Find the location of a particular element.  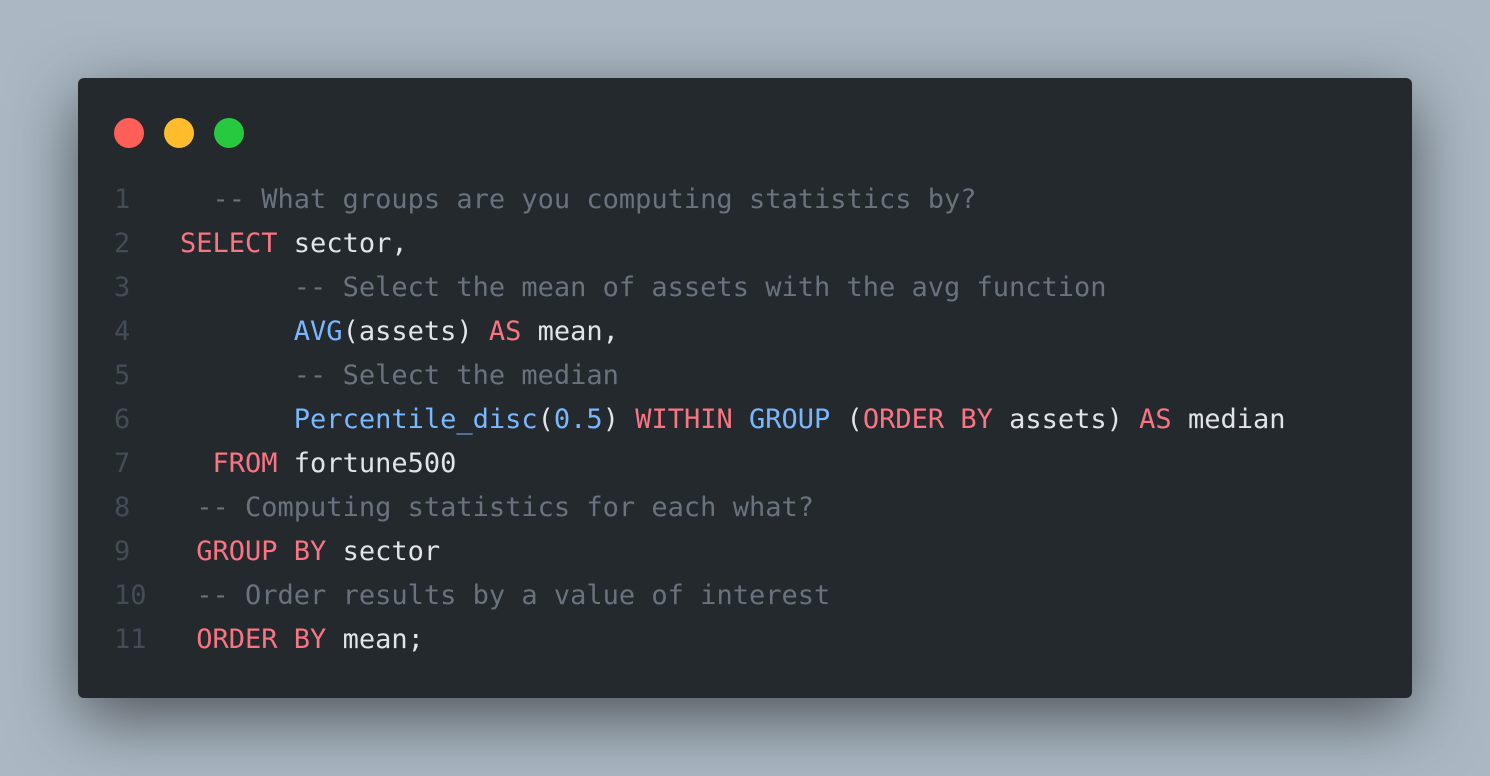

line-content: GROUP BY sector is located at coordinates (310, 552).